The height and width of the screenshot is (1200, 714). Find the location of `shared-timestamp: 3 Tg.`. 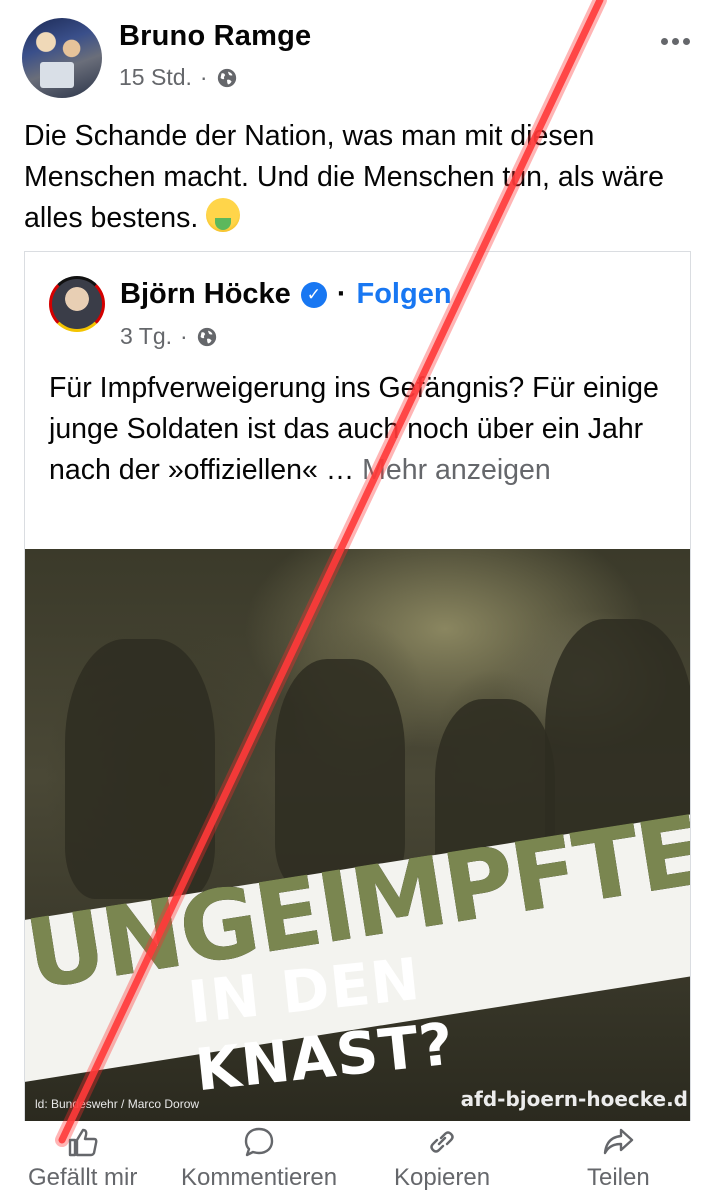

shared-timestamp: 3 Tg. is located at coordinates (146, 336).